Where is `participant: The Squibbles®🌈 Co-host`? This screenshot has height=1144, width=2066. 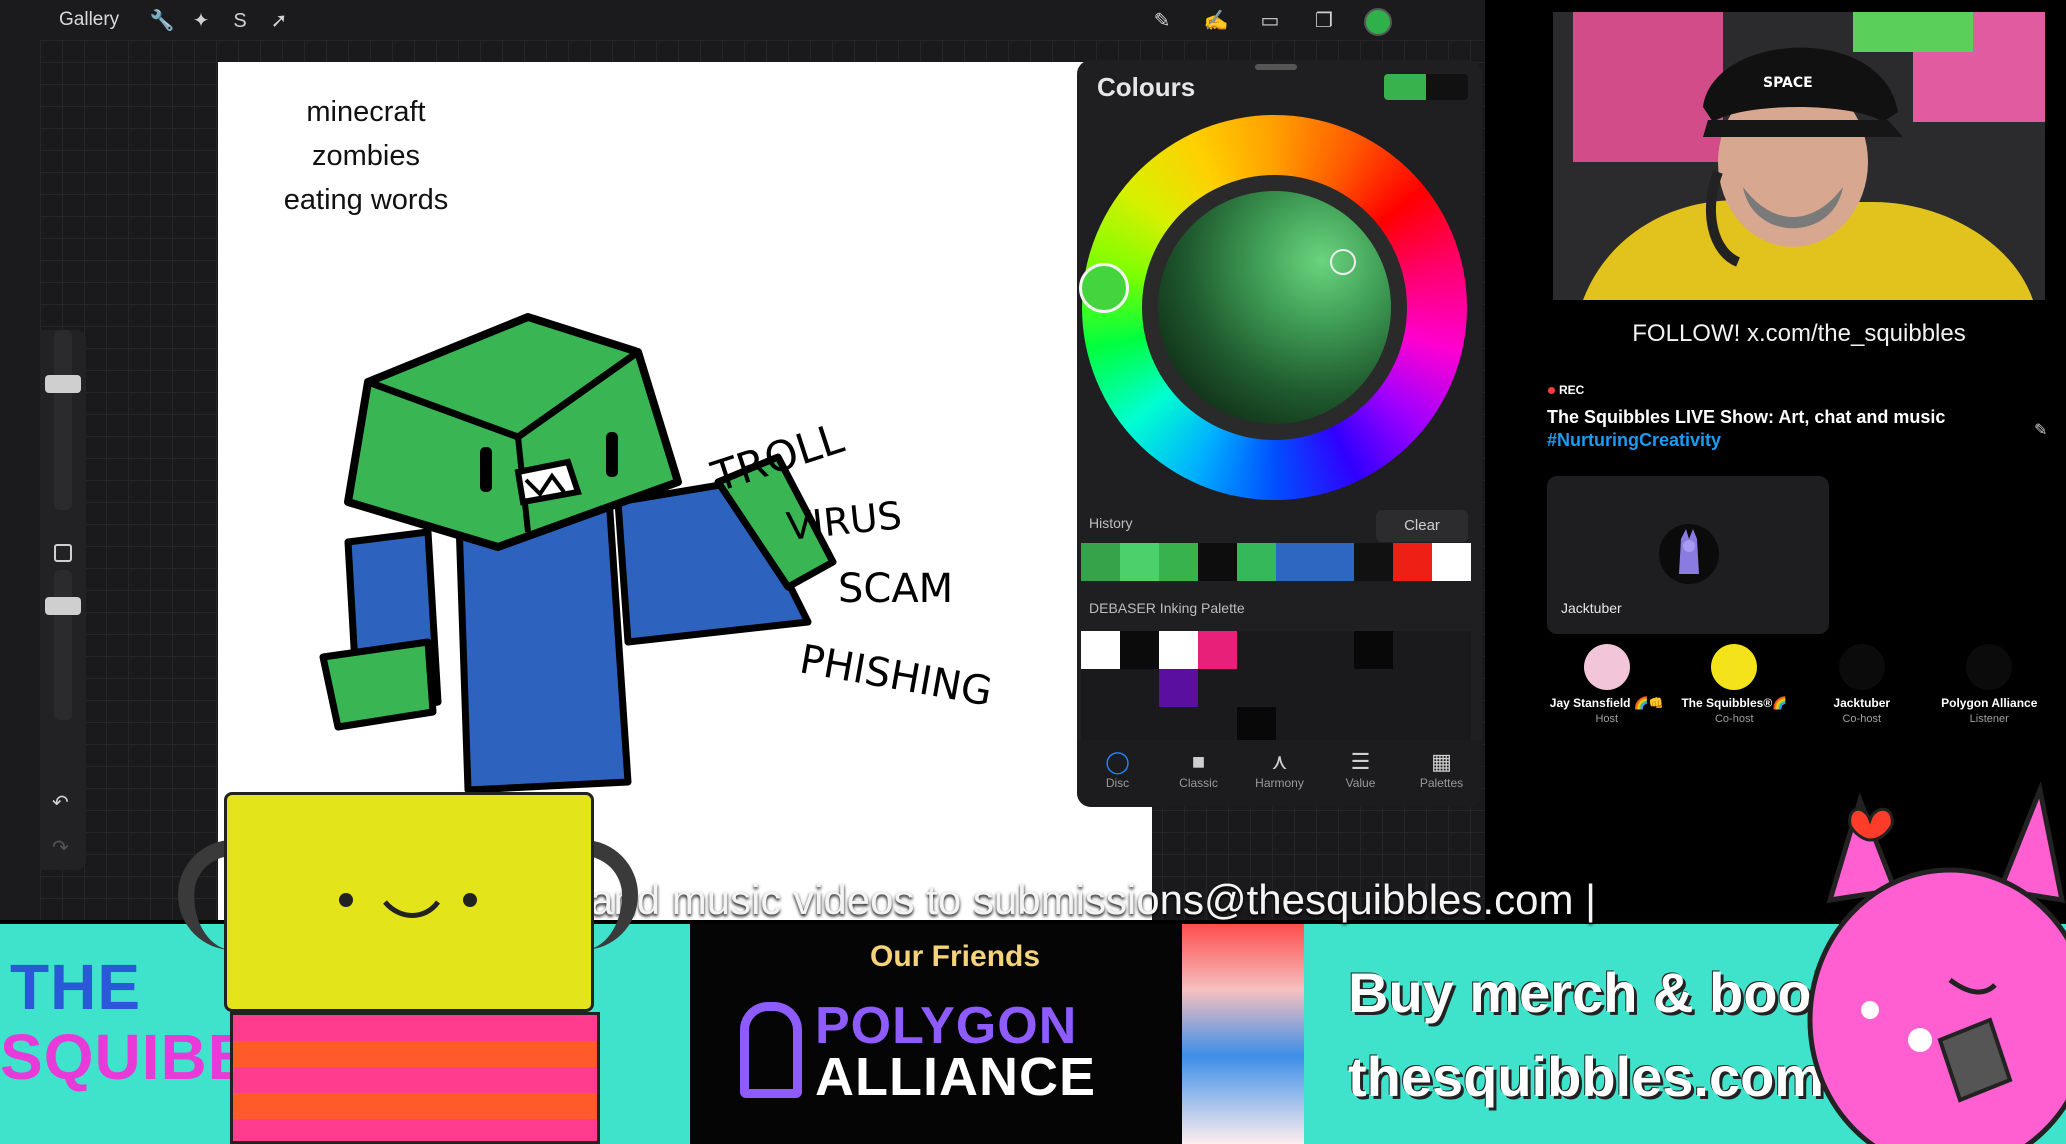
participant: The Squibbles®🌈 Co-host is located at coordinates (1735, 684).